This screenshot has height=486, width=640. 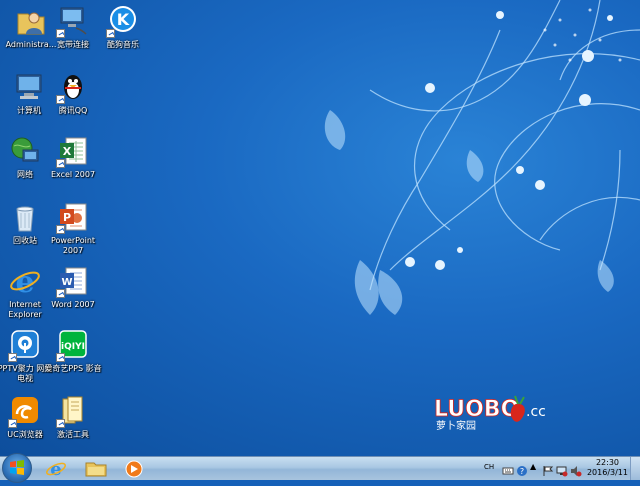 I want to click on desktop-icon-kugou: K 酷狗音乐, so click(x=123, y=27).